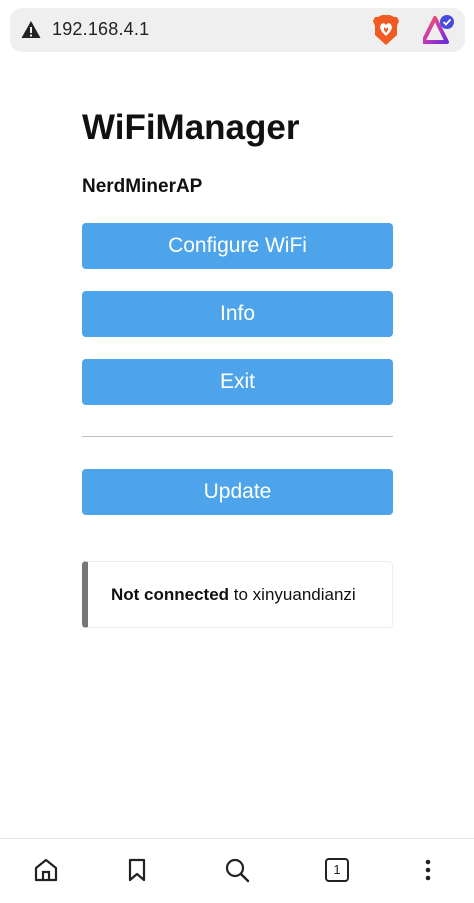 This screenshot has width=474, height=903. What do you see at coordinates (237, 246) in the screenshot?
I see `configure-wifi-button: Configure WiFi` at bounding box center [237, 246].